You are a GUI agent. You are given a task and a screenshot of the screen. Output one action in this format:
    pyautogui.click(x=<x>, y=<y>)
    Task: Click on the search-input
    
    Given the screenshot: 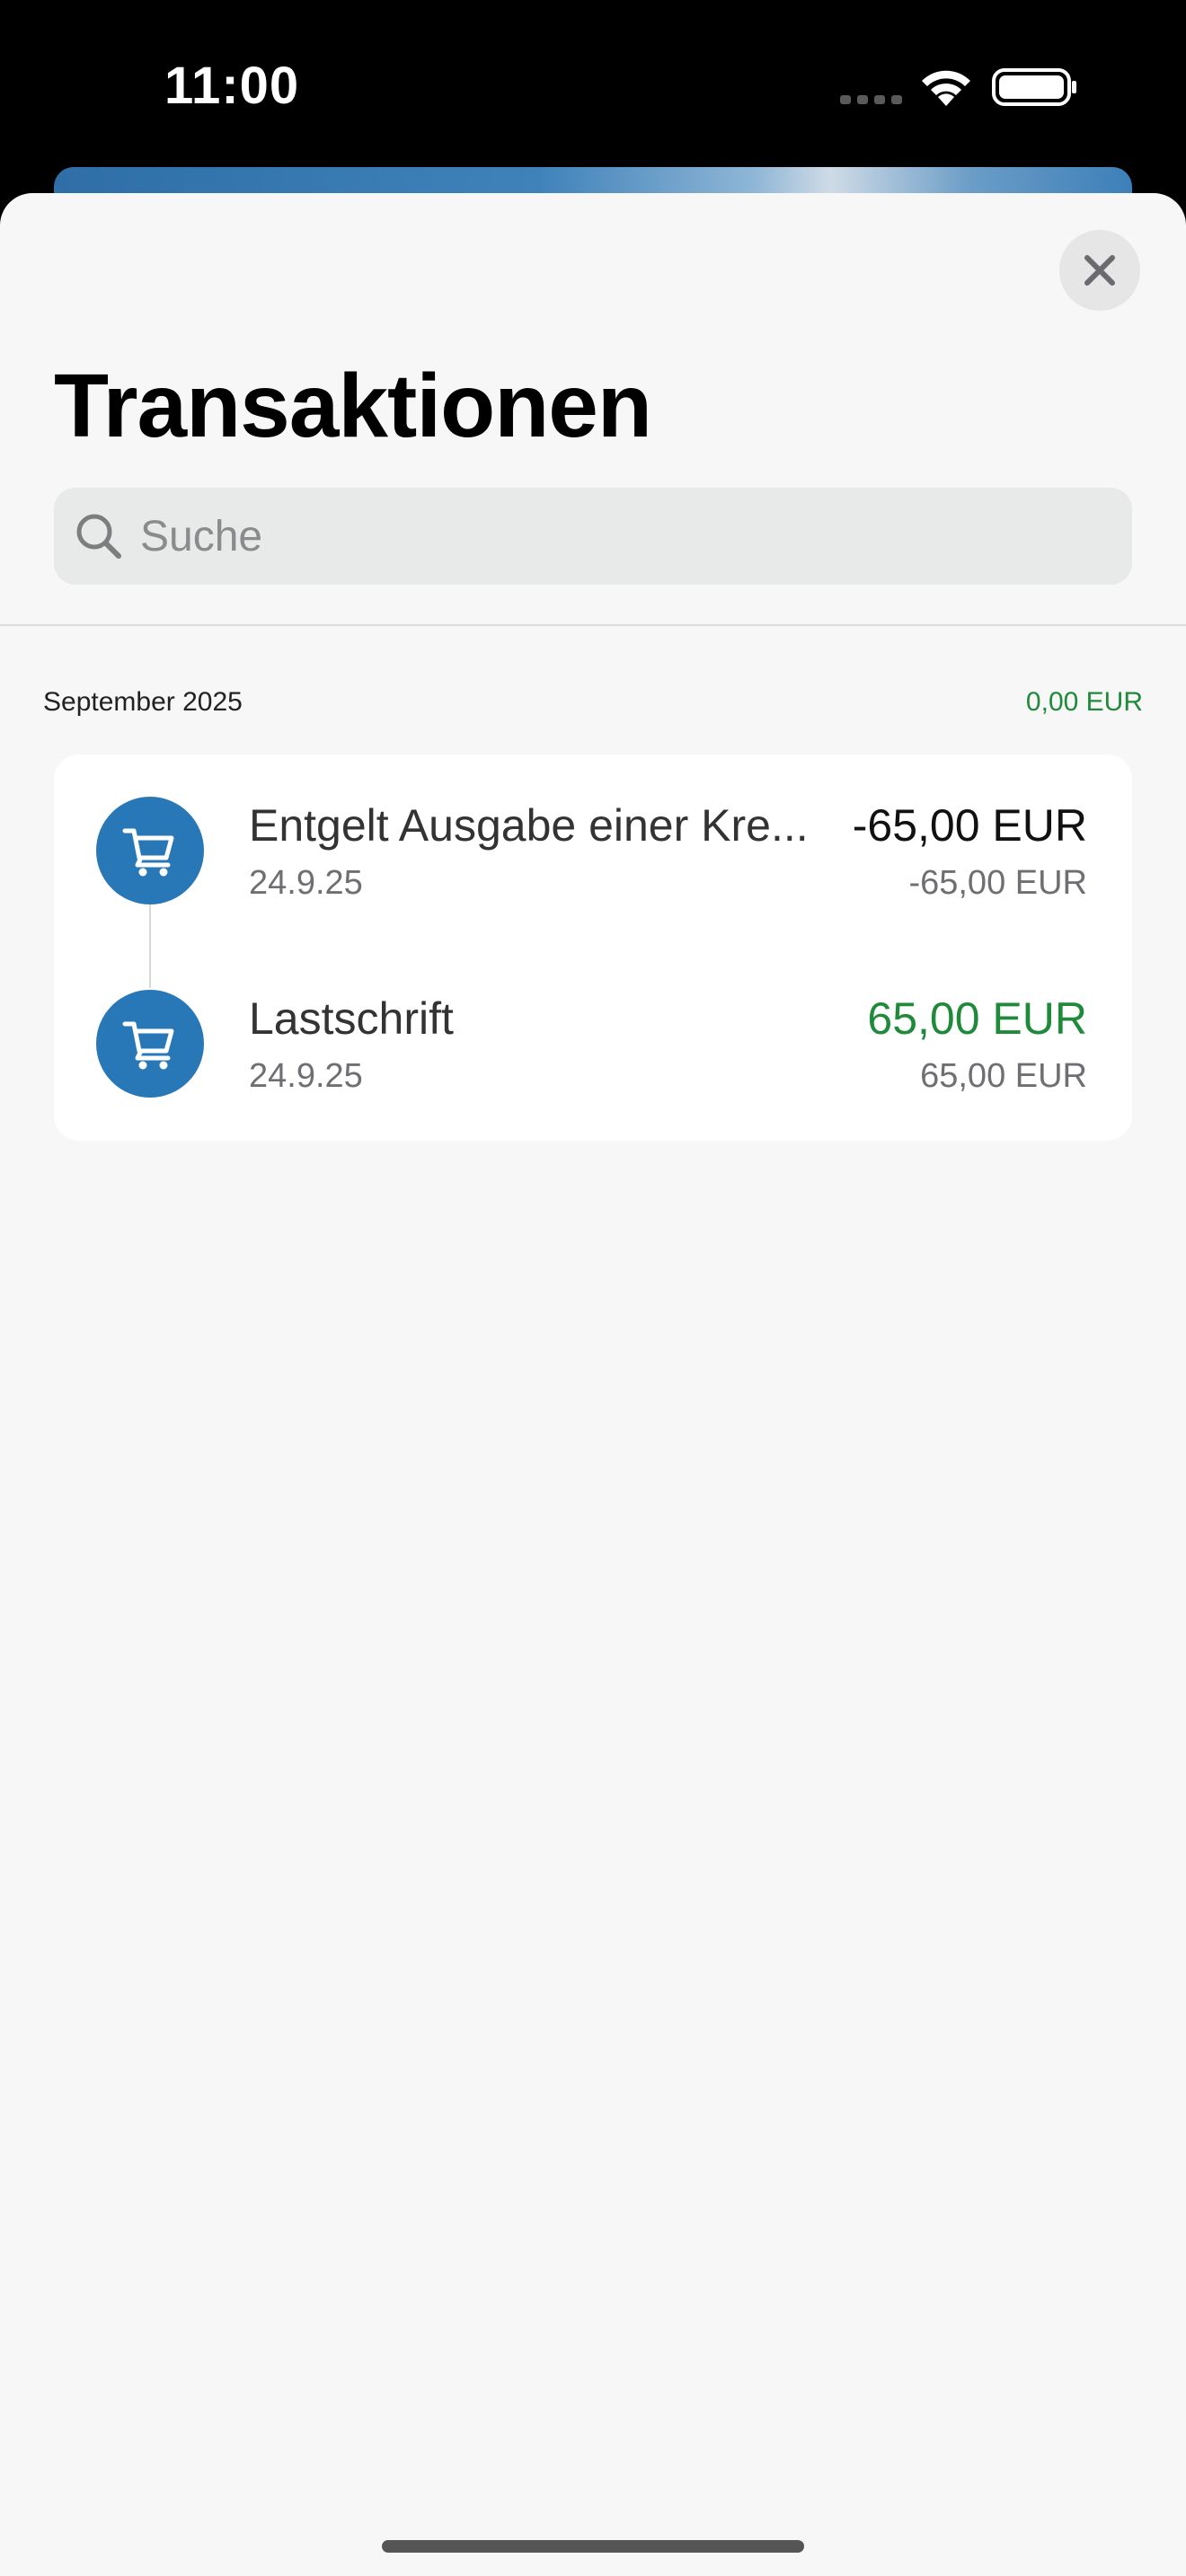 What is the action you would take?
    pyautogui.click(x=625, y=536)
    